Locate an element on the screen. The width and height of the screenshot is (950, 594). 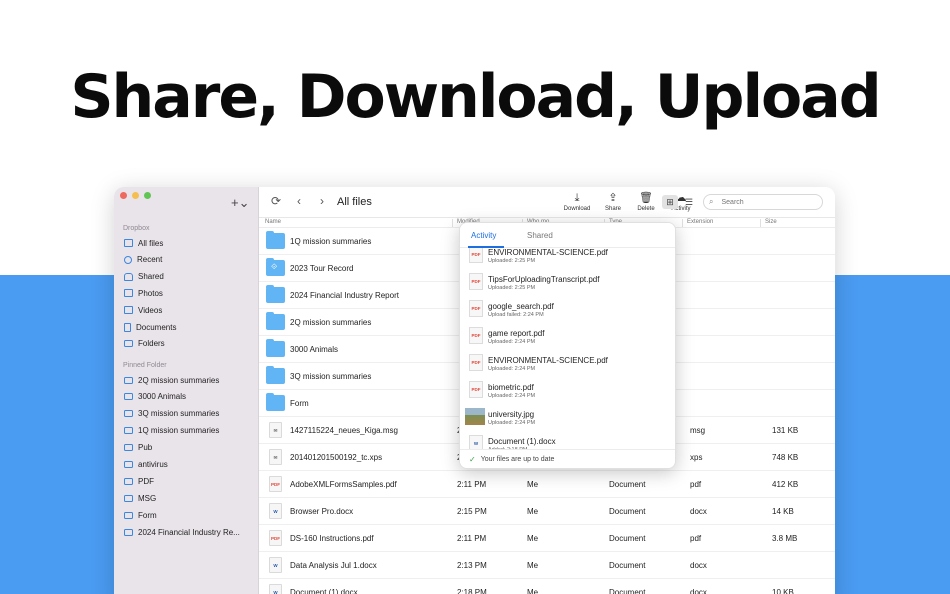
activity-item: WDocument (1).docxAdded: 2:18 PM is located at coordinates (567, 440).